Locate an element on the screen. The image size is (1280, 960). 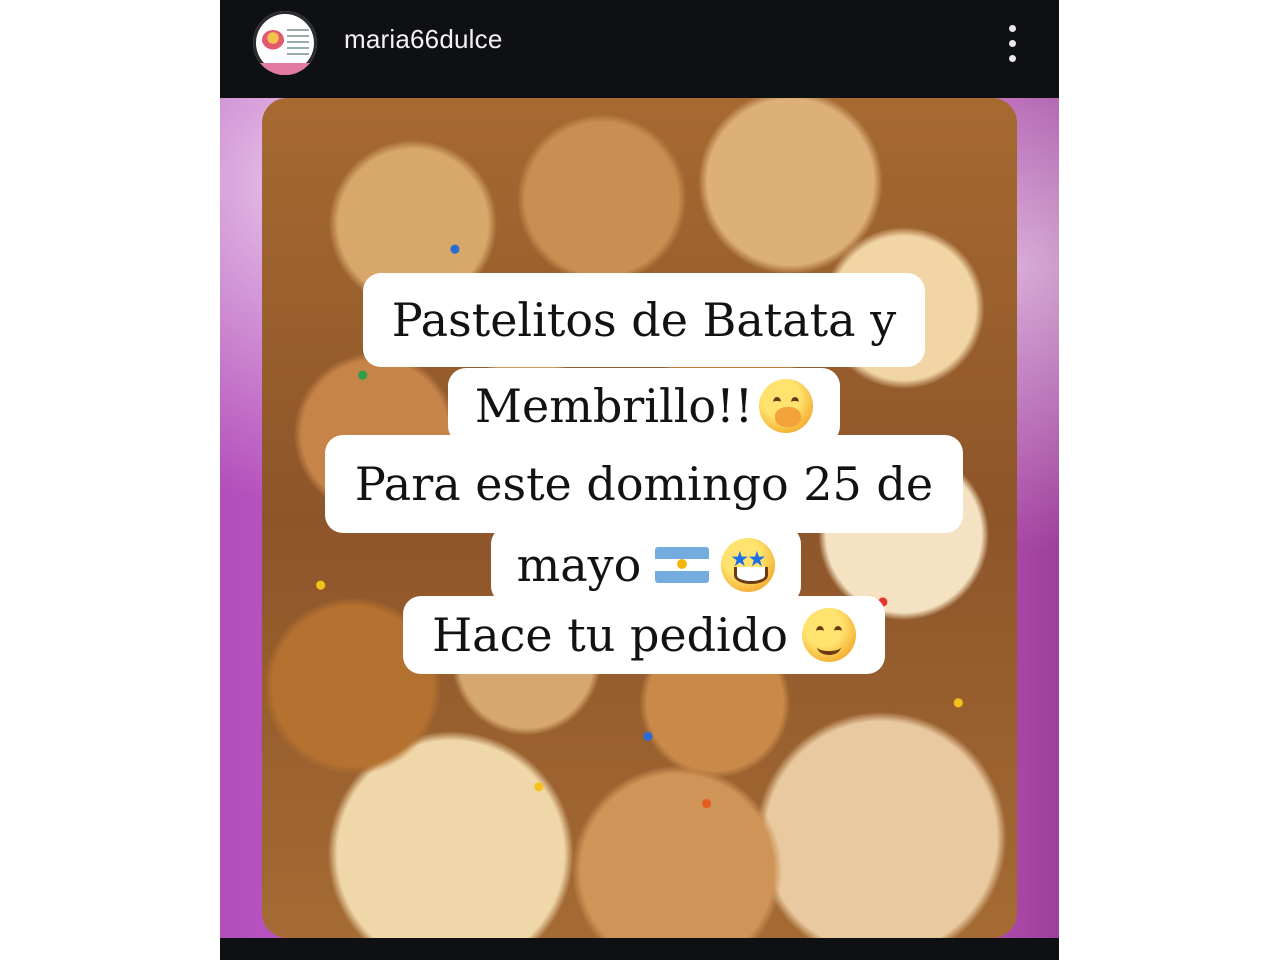
caption-line-1: Pastelitos de Batata y is located at coordinates (644, 320).